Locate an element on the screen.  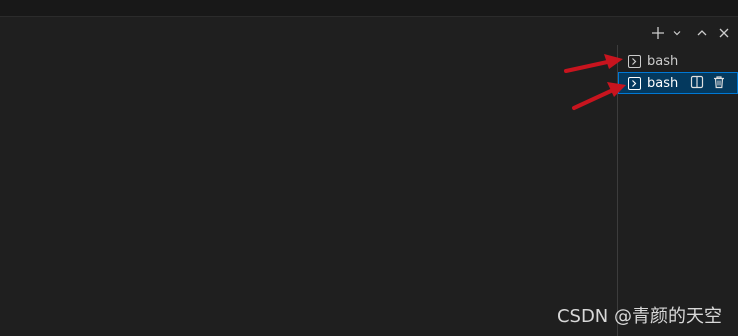
terminal-tabs-list: bash bash is located at coordinates (678, 72).